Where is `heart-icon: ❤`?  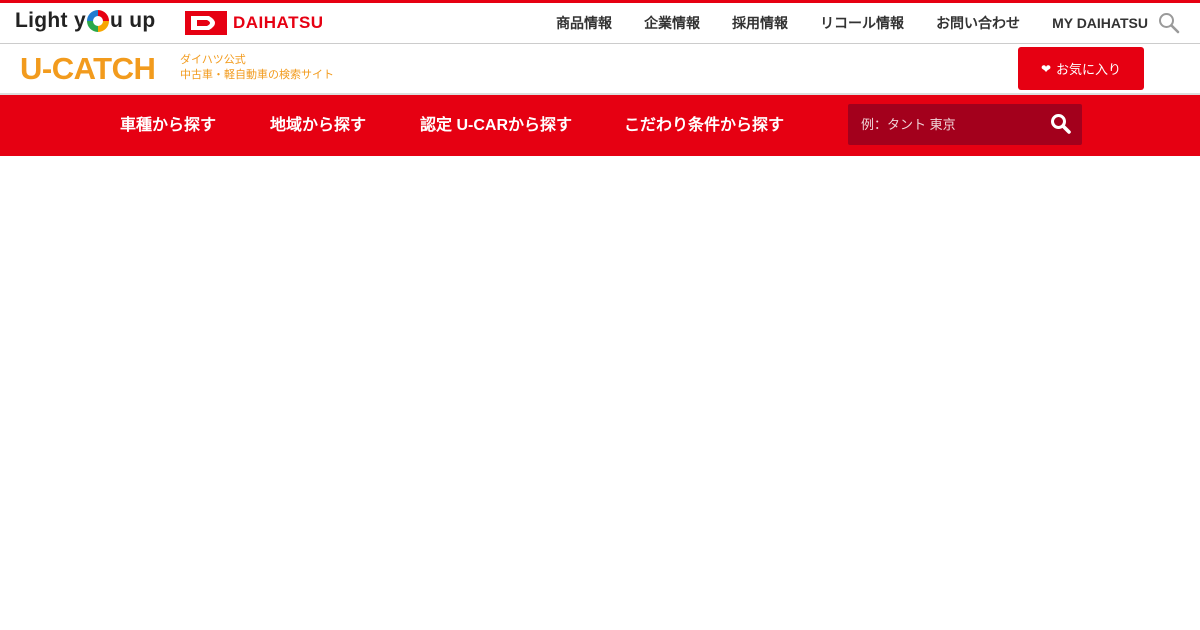 heart-icon: ❤ is located at coordinates (1046, 68).